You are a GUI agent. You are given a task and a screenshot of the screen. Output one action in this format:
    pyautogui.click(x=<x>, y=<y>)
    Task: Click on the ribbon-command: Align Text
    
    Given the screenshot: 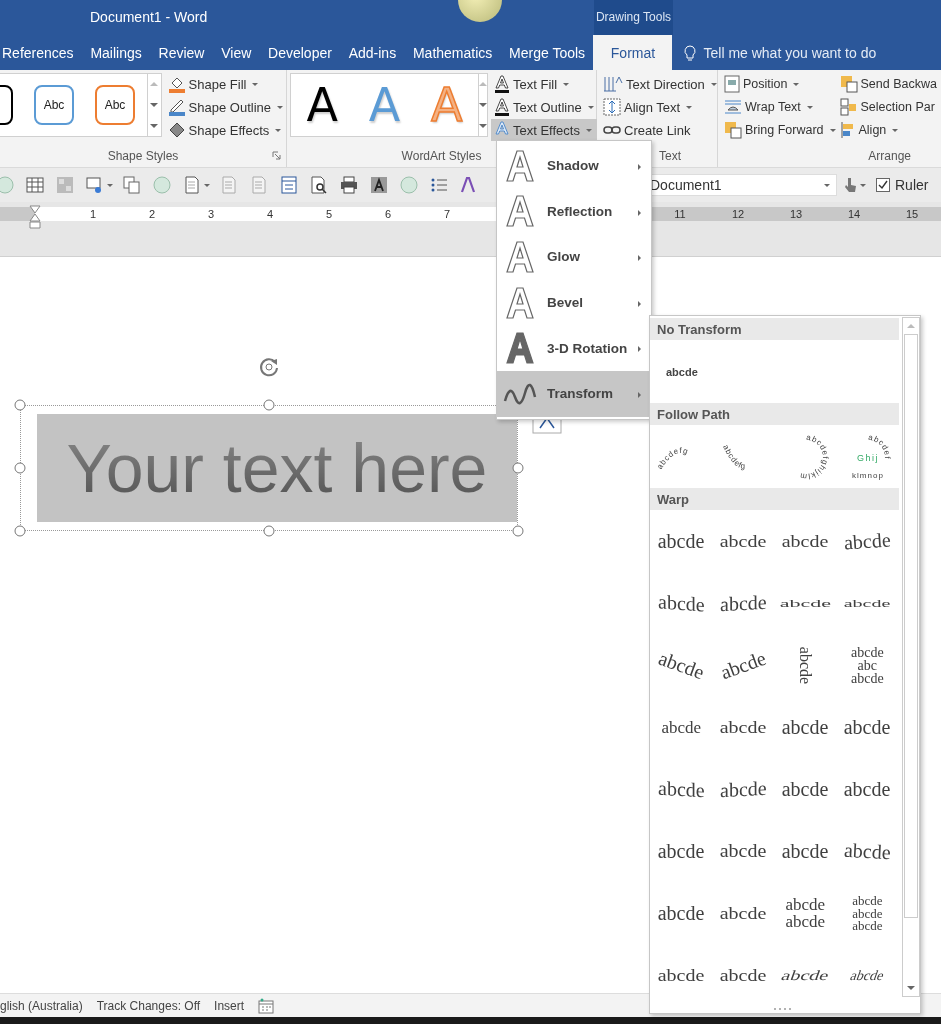 What is the action you would take?
    pyautogui.click(x=660, y=107)
    